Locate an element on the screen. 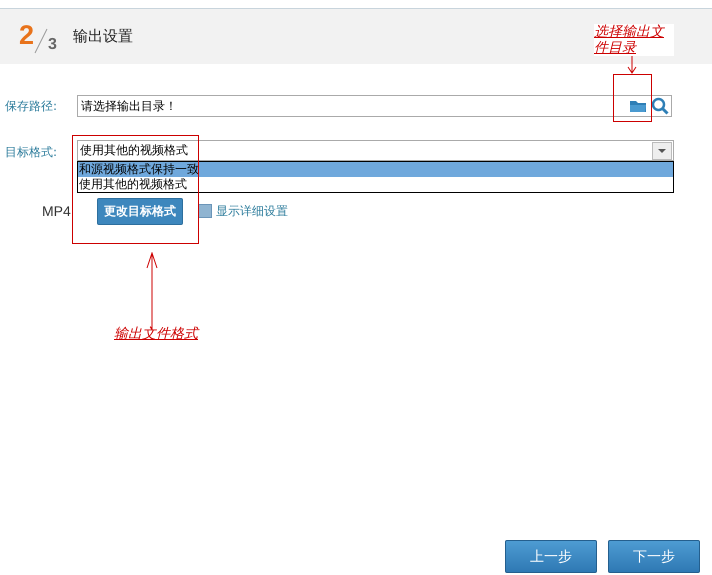  path-field: 请选择输出目录！ is located at coordinates (374, 106).